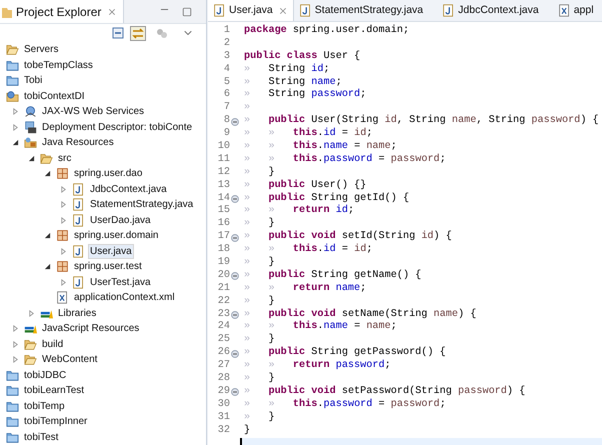  Describe the element at coordinates (327, 31) in the screenshot. I see `code-line: package spring.user.domain;` at that location.